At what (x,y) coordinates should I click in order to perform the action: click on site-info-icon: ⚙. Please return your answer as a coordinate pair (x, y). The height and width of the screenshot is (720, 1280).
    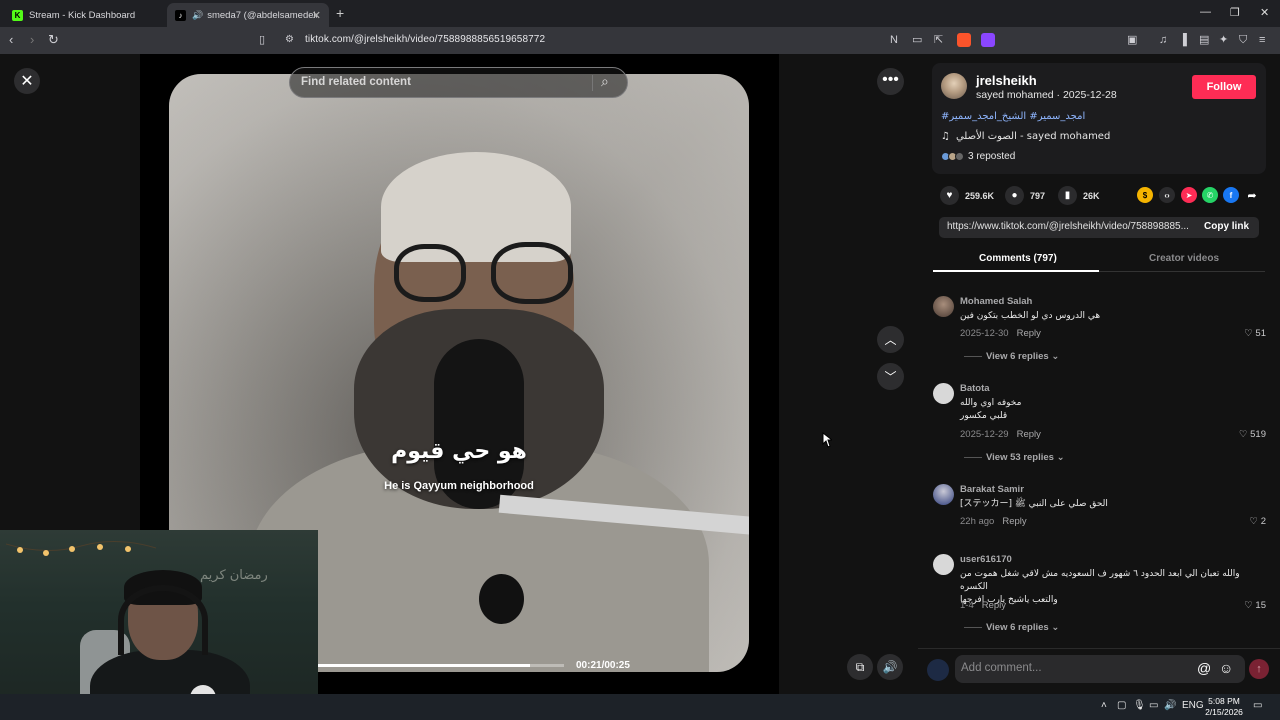
    Looking at the image, I should click on (289, 40).